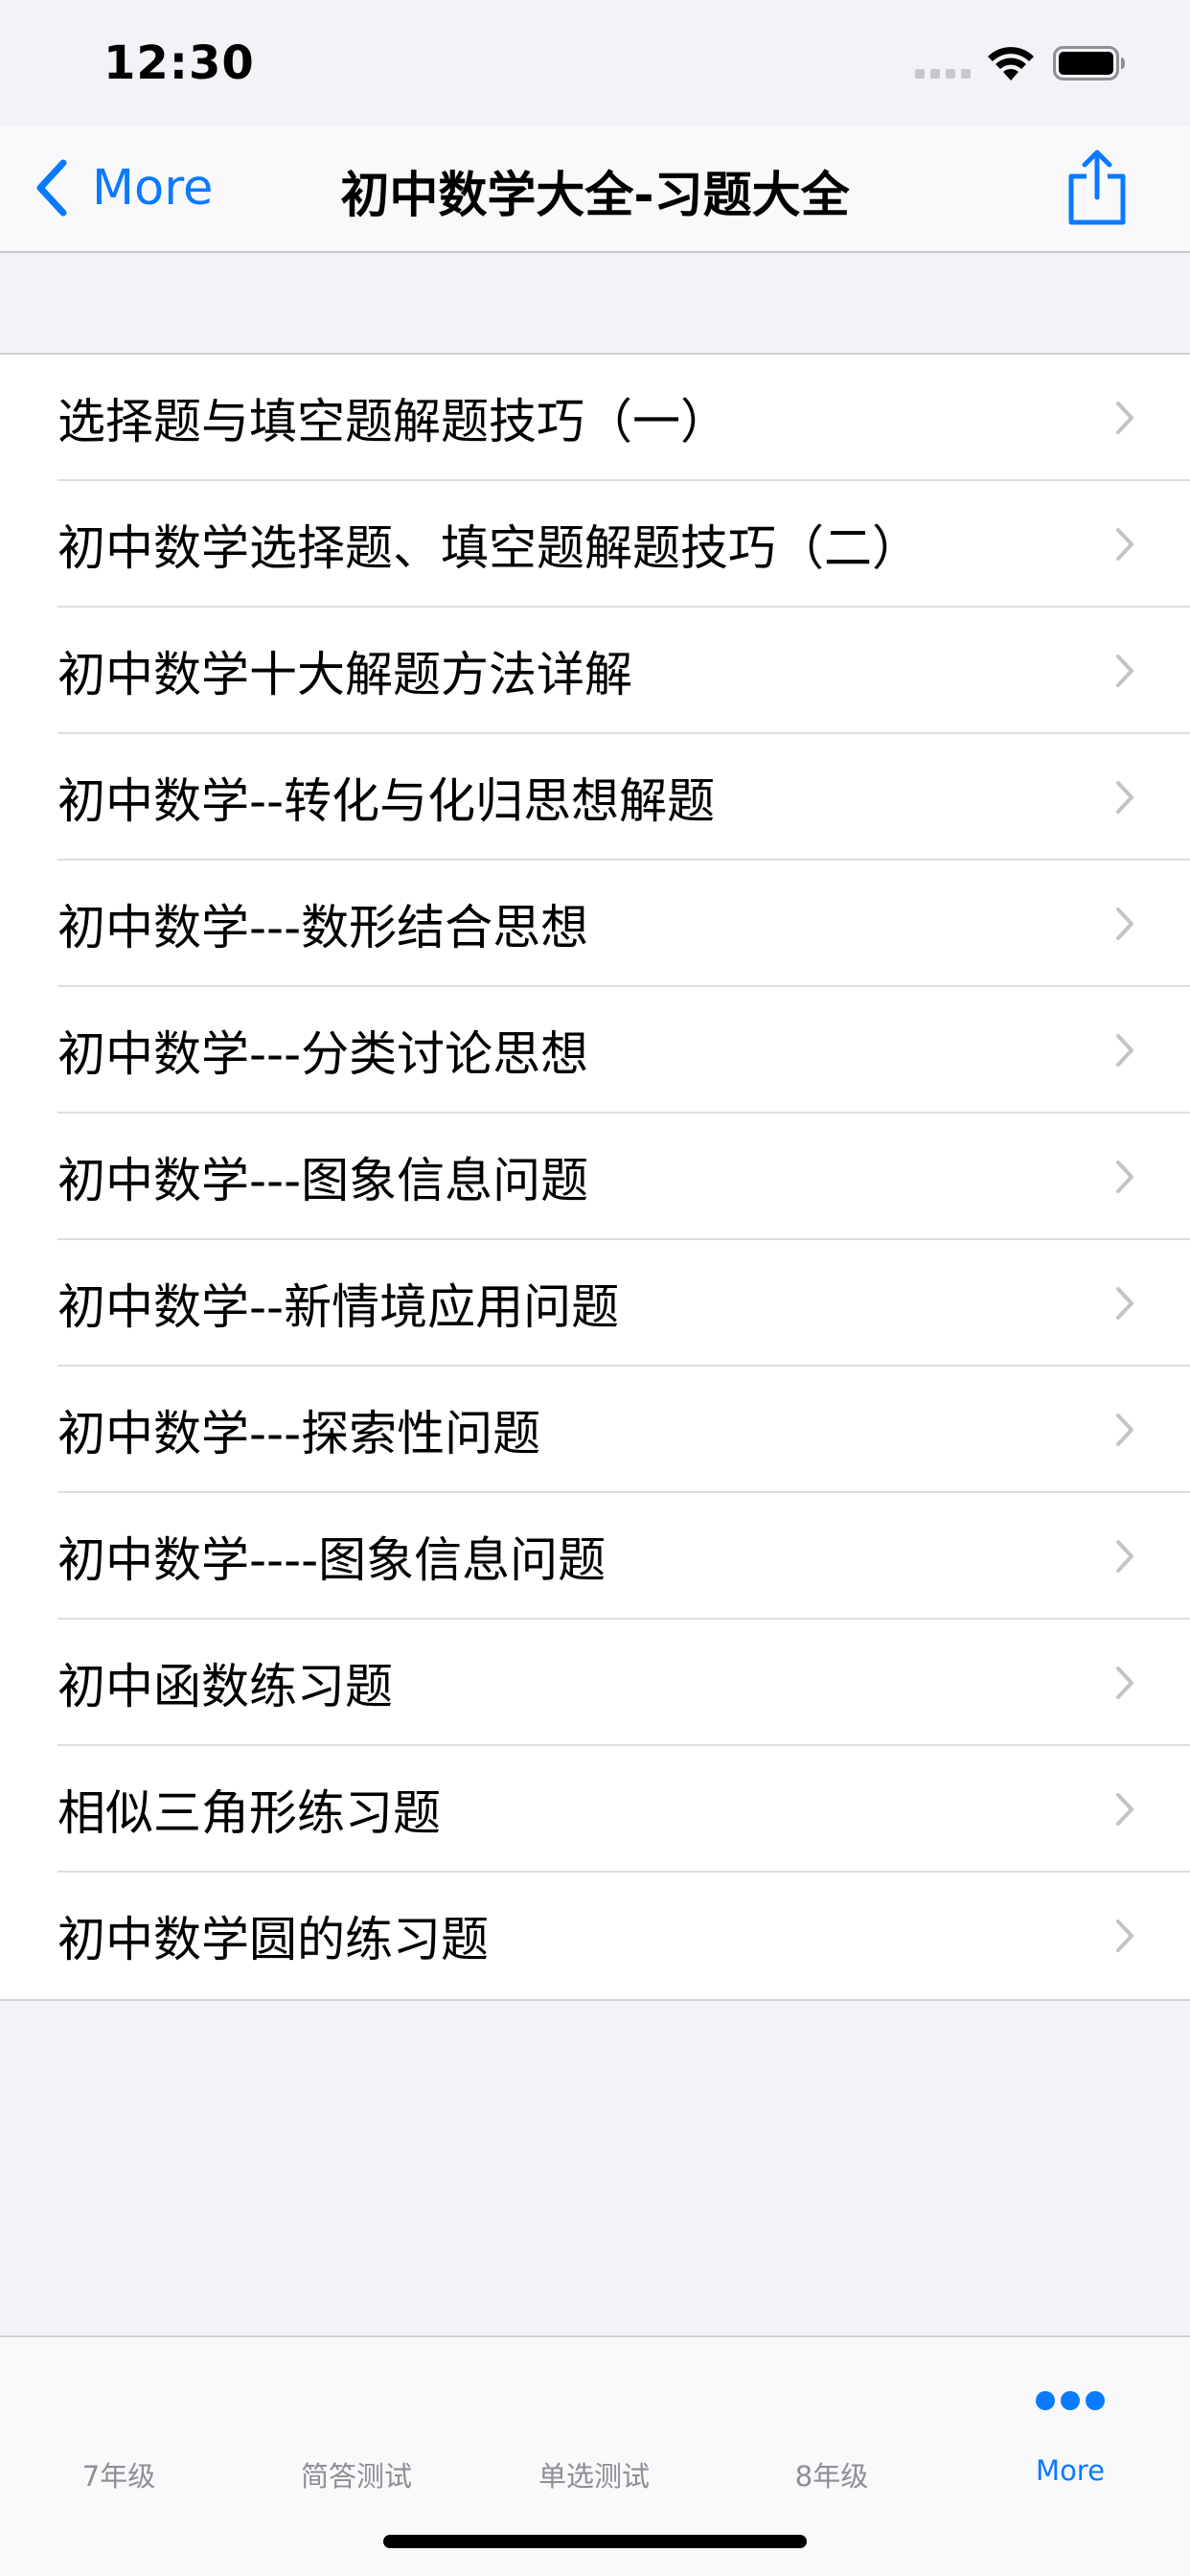 Image resolution: width=1190 pixels, height=2576 pixels. I want to click on list-item: 初中数学十大解题方法详解, so click(595, 671).